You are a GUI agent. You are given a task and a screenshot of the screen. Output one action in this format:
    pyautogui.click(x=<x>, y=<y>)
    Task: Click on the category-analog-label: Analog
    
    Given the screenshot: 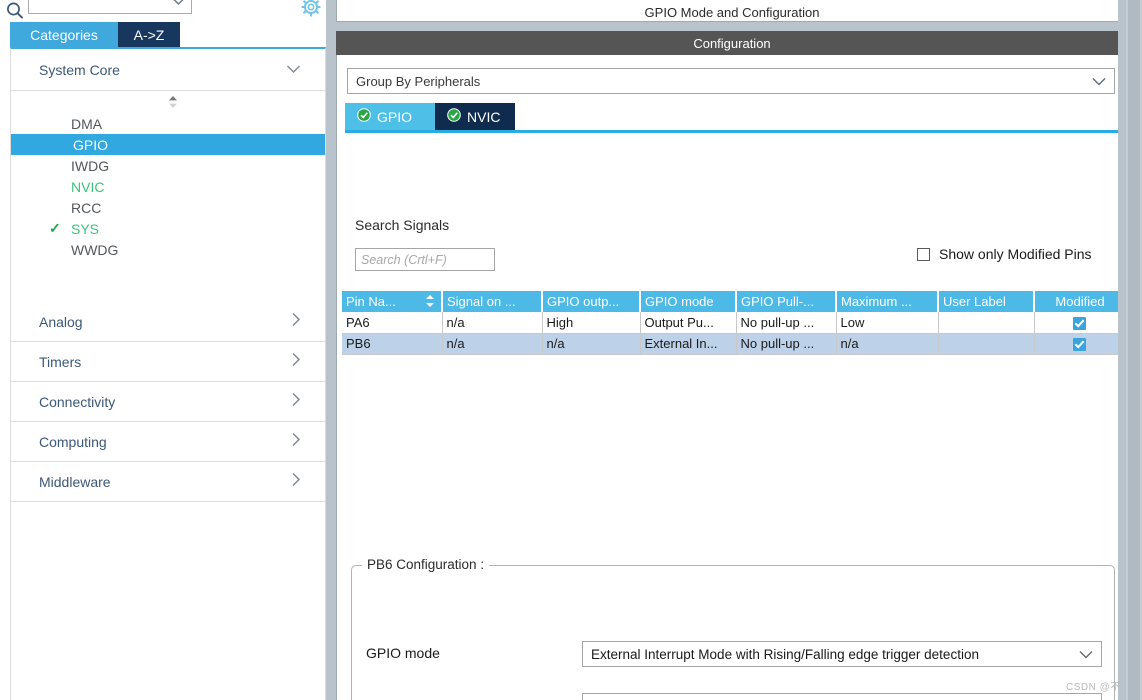 What is the action you would take?
    pyautogui.click(x=61, y=321)
    